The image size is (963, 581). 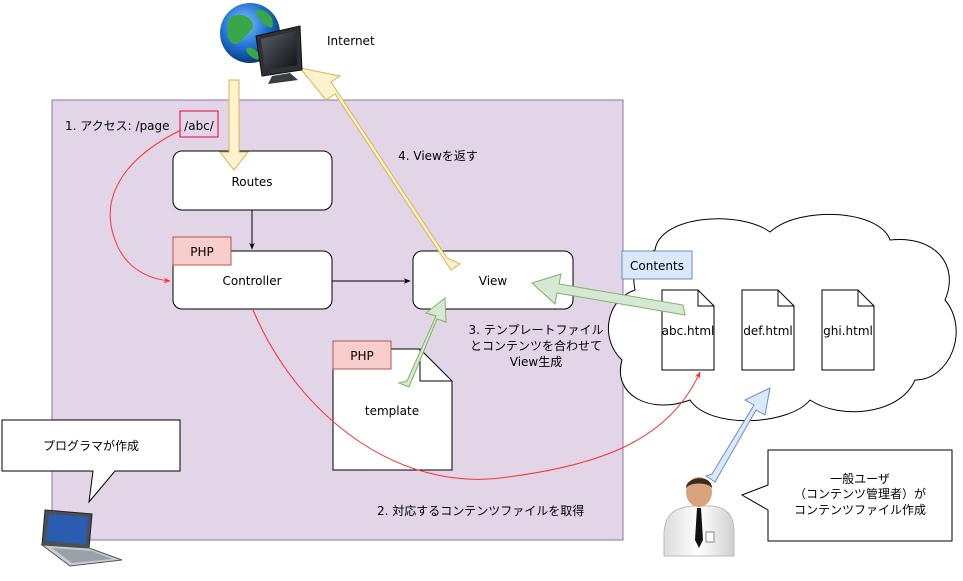 What do you see at coordinates (536, 330) in the screenshot?
I see `step3-label-line1: 3. テンプレートファイル` at bounding box center [536, 330].